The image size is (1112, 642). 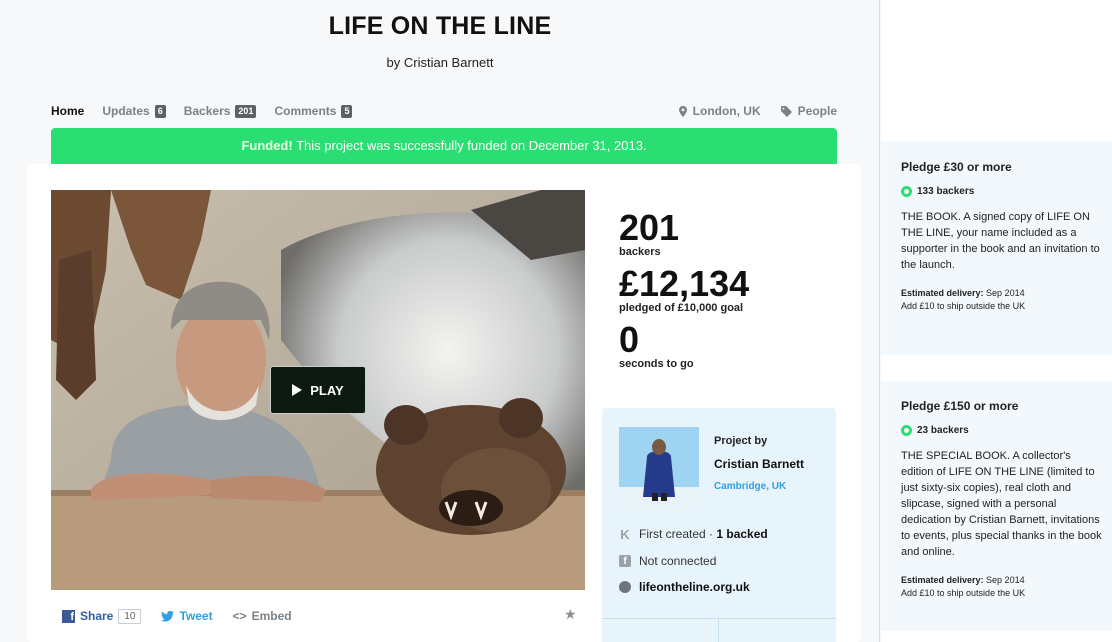 I want to click on category-label: People, so click(x=817, y=111).